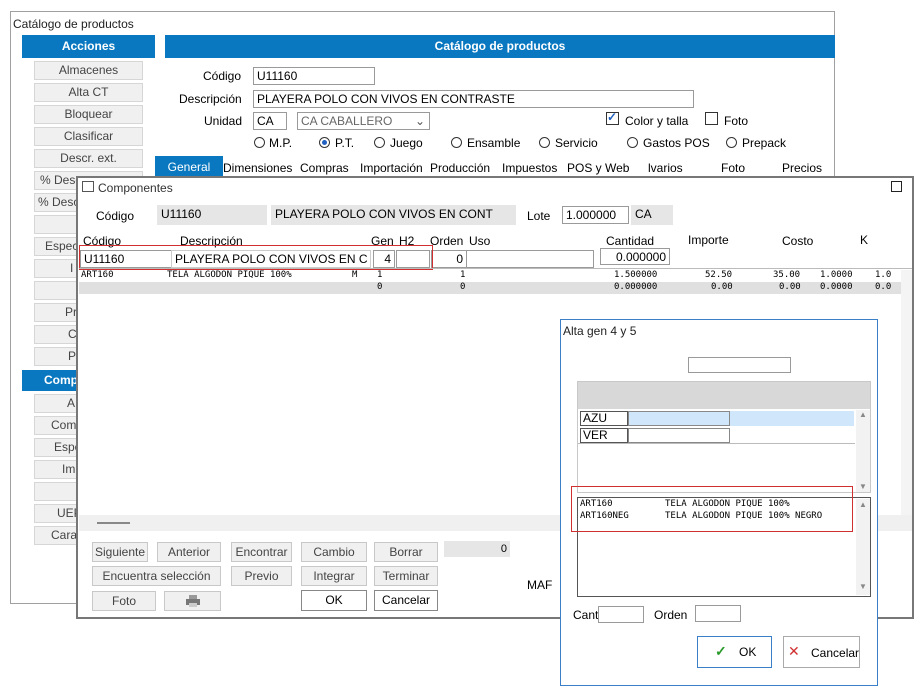 Image resolution: width=923 pixels, height=695 pixels. Describe the element at coordinates (314, 76) in the screenshot. I see `codigo-input: U11160` at that location.